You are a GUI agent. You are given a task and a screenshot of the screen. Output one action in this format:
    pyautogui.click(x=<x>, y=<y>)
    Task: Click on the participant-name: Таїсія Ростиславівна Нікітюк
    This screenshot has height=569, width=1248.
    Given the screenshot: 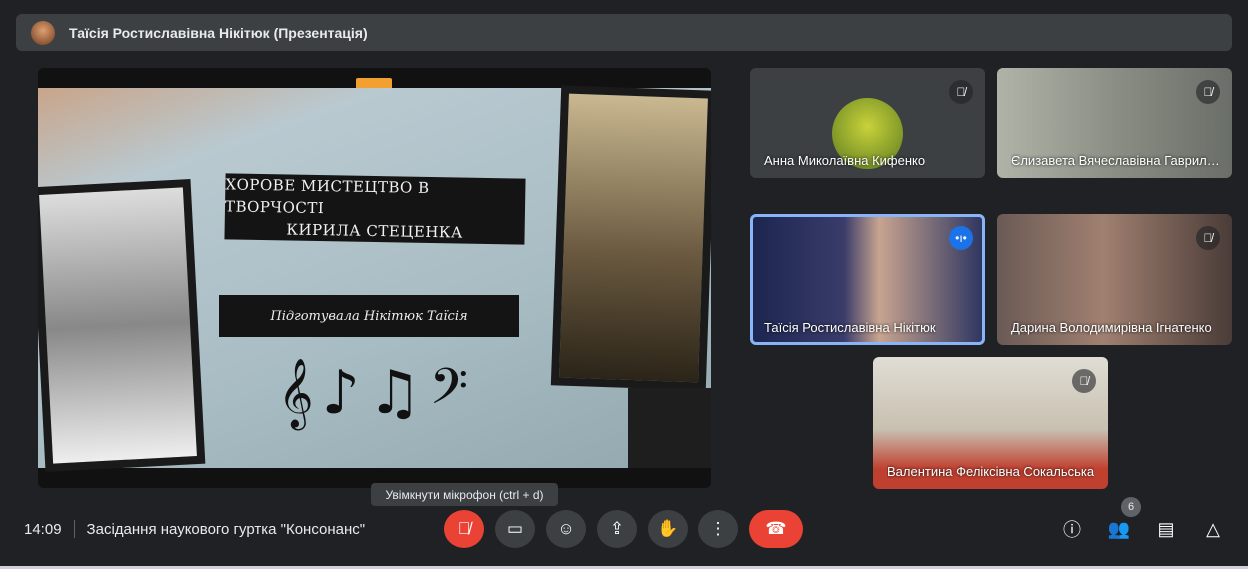 What is the action you would take?
    pyautogui.click(x=850, y=327)
    